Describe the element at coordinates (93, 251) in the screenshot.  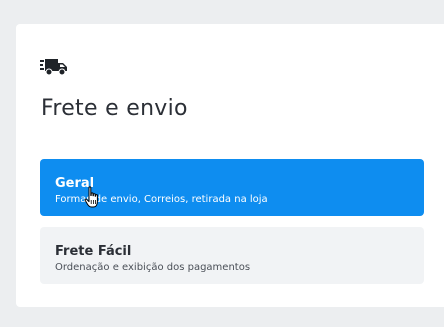
I see `menu-item-label: Frete Fácil` at that location.